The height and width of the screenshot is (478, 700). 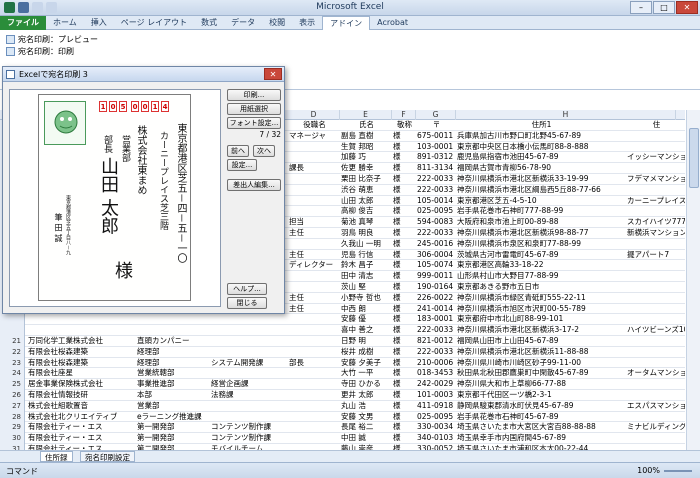 What do you see at coordinates (12, 330) in the screenshot?
I see `row-number` at bounding box center [12, 330].